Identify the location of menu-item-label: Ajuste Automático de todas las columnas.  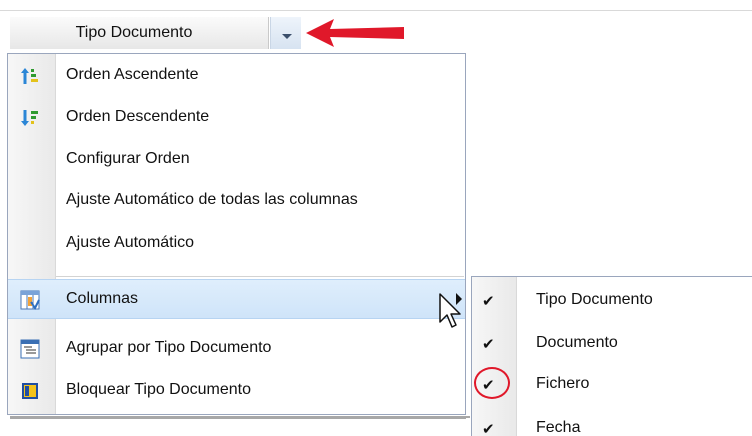
(212, 199).